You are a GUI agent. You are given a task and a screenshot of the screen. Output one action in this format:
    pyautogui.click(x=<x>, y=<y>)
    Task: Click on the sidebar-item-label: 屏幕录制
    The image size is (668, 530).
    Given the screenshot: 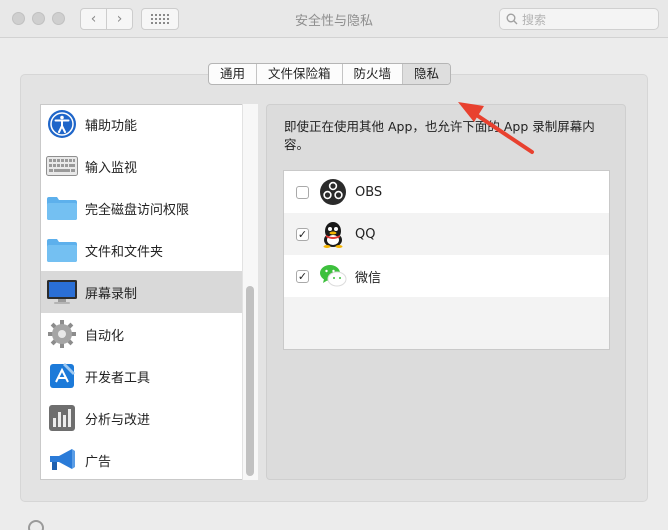 What is the action you would take?
    pyautogui.click(x=111, y=294)
    